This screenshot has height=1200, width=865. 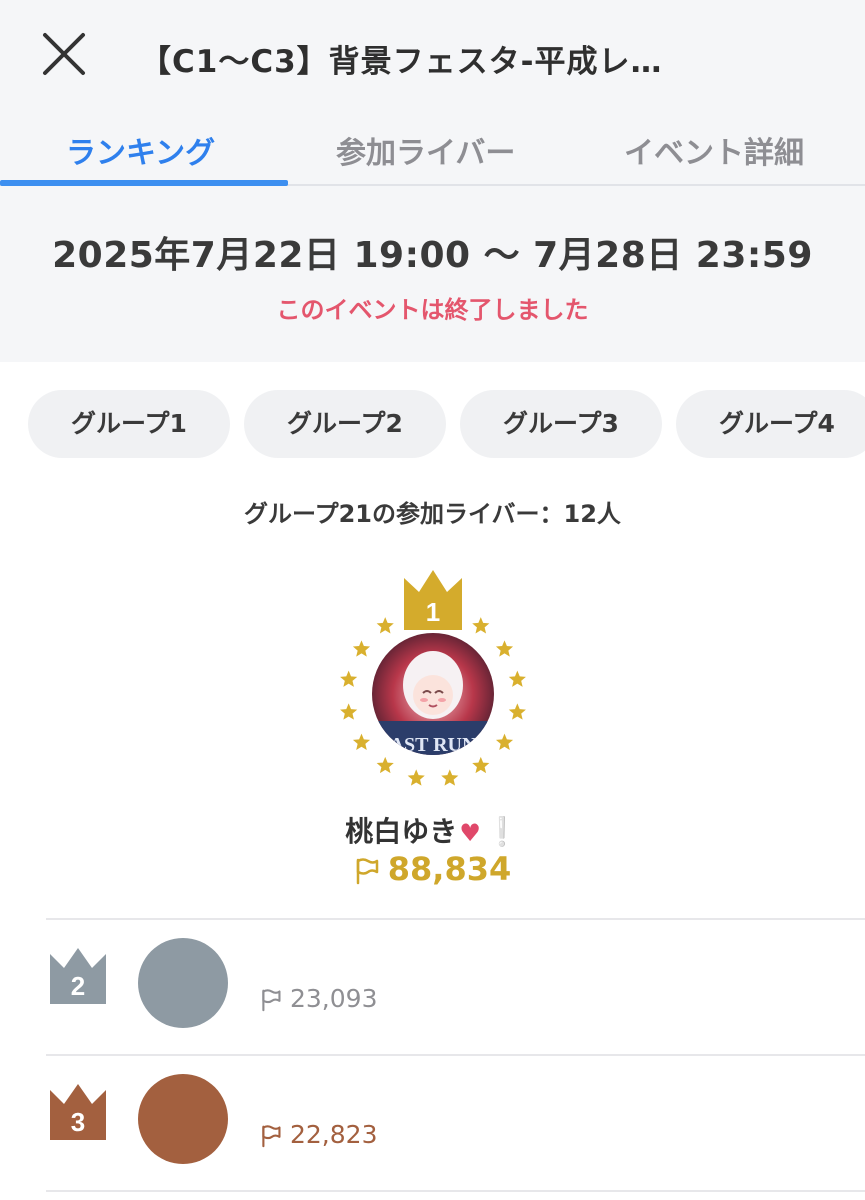 I want to click on silver-crown-icon: 2, so click(x=78, y=976).